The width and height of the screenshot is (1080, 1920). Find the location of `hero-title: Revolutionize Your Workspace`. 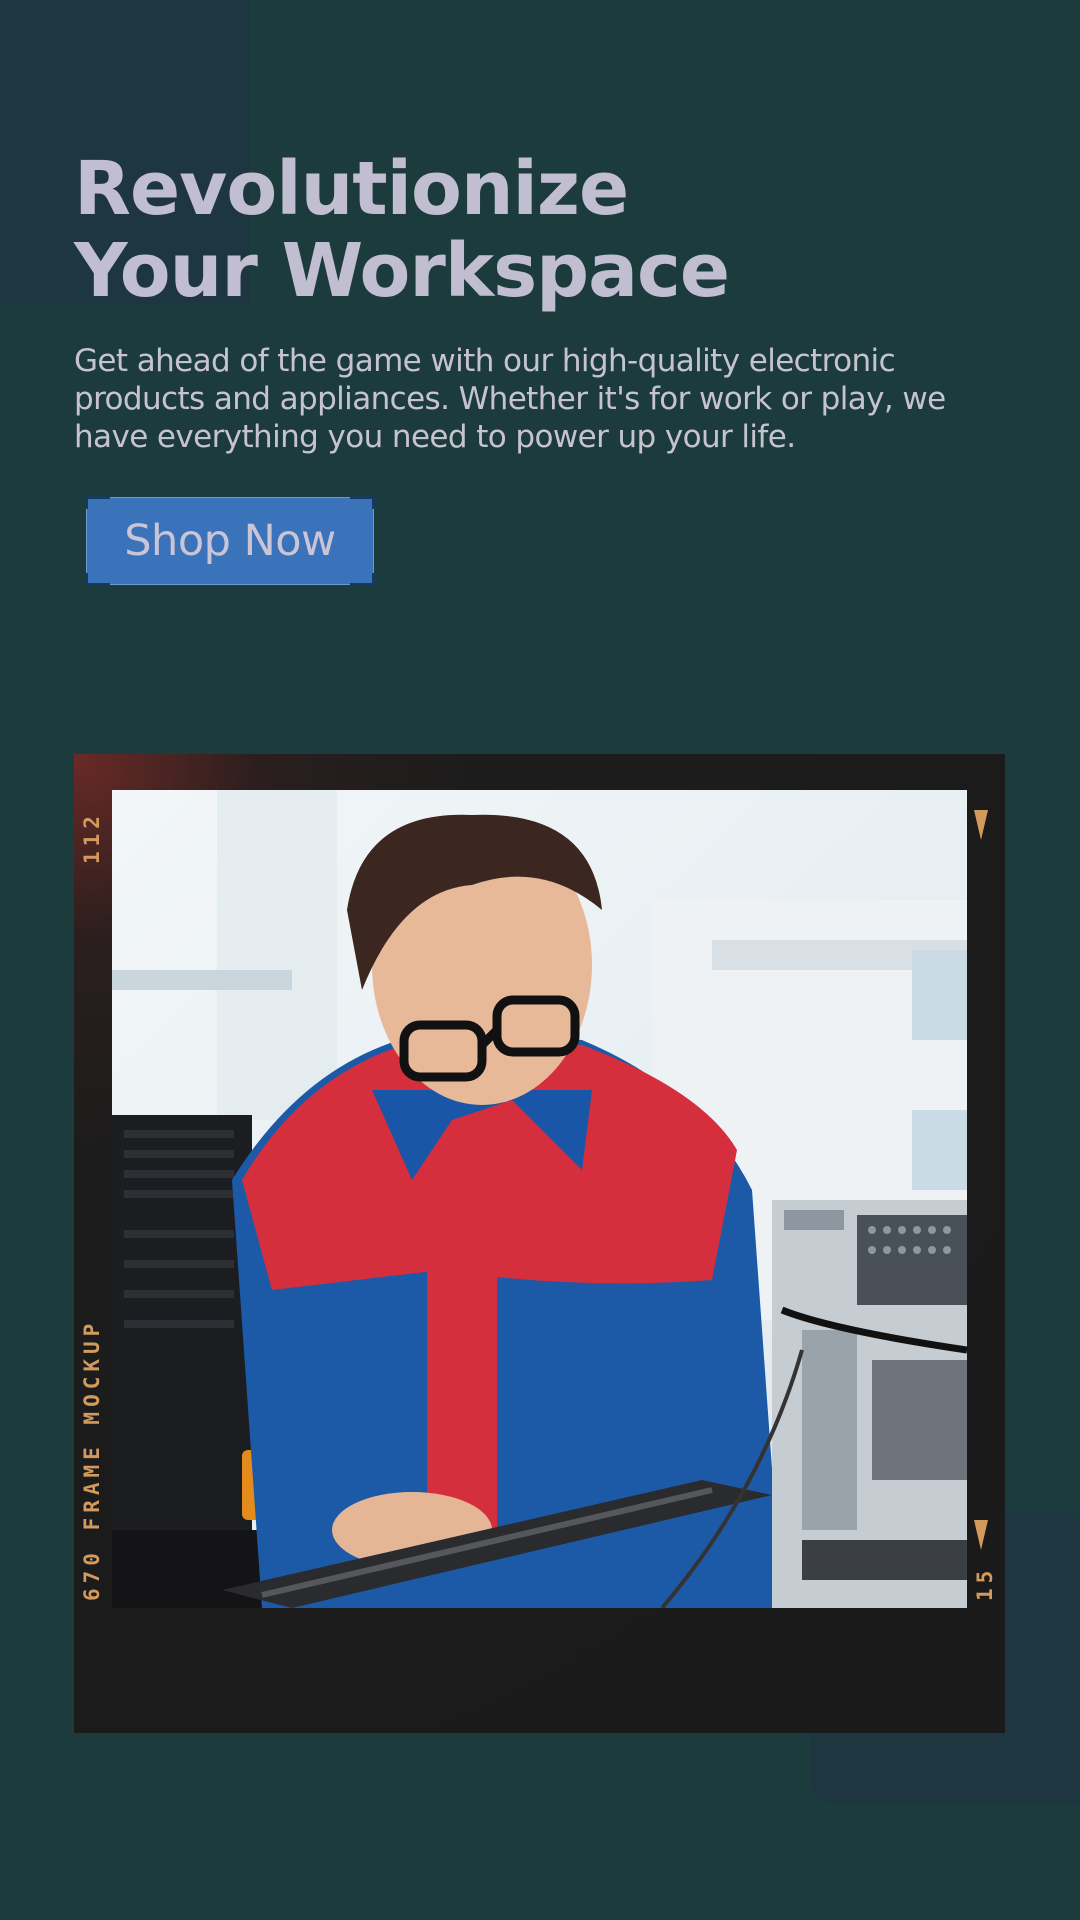

hero-title: Revolutionize Your Workspace is located at coordinates (402, 230).